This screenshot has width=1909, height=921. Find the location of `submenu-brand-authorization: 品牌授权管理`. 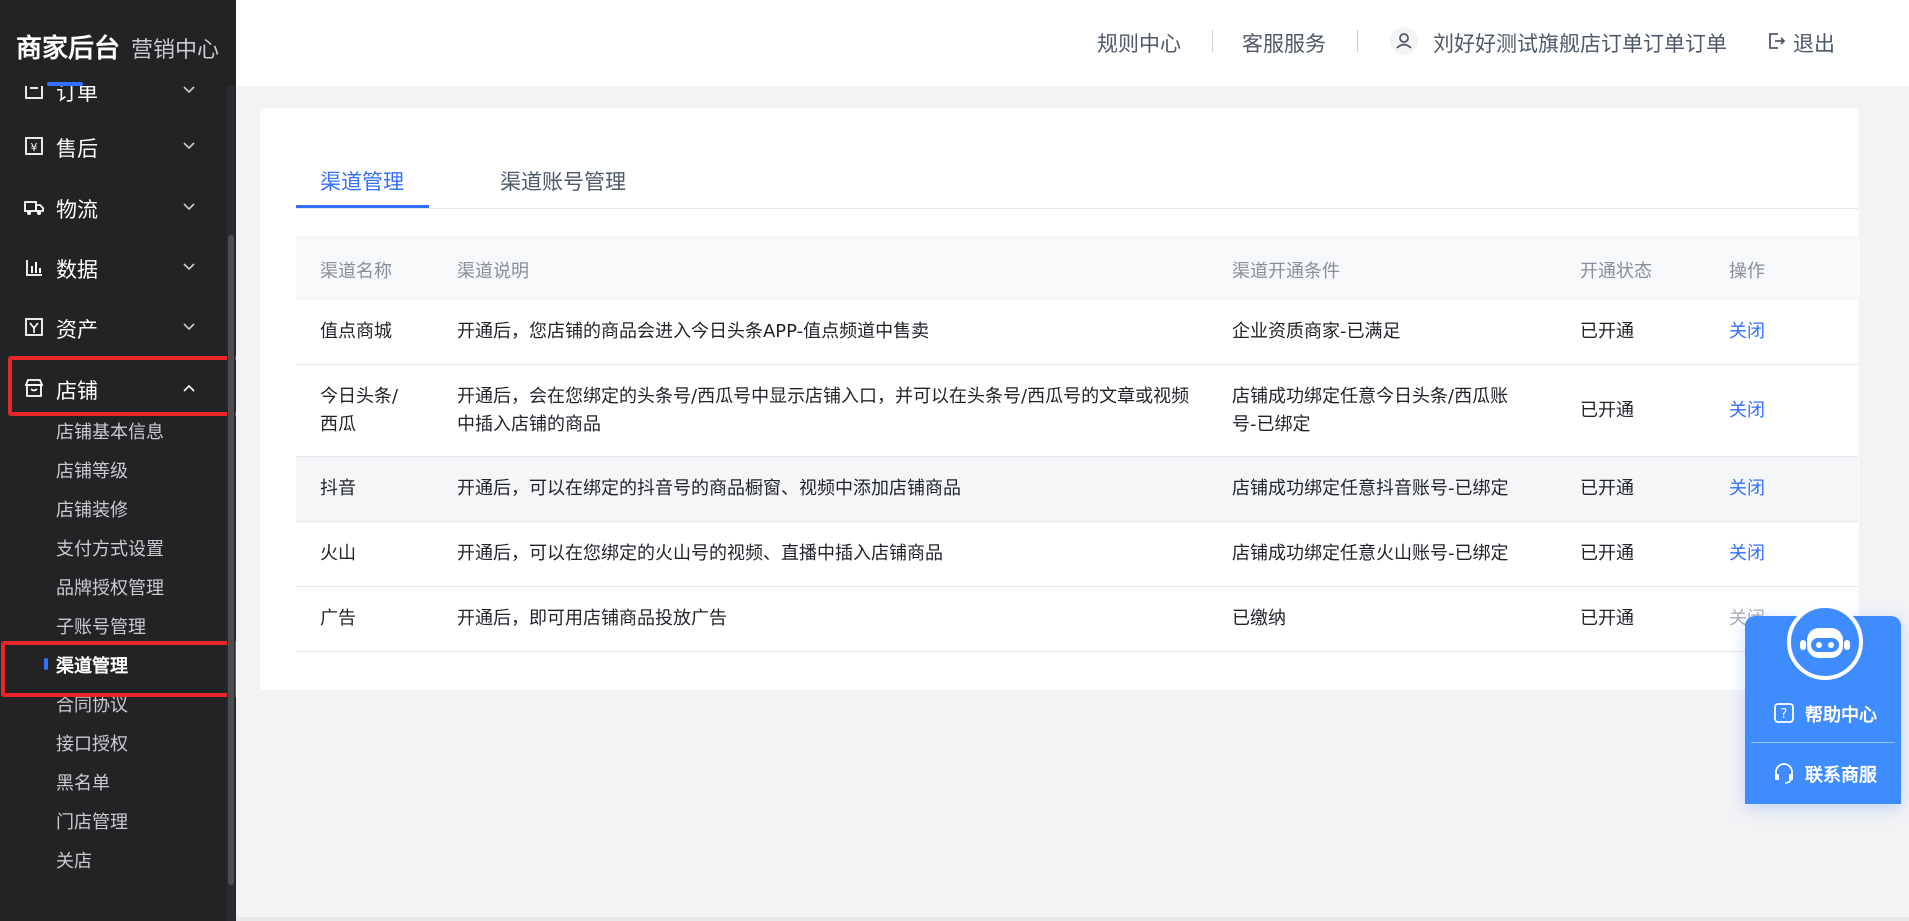

submenu-brand-authorization: 品牌授权管理 is located at coordinates (110, 587).